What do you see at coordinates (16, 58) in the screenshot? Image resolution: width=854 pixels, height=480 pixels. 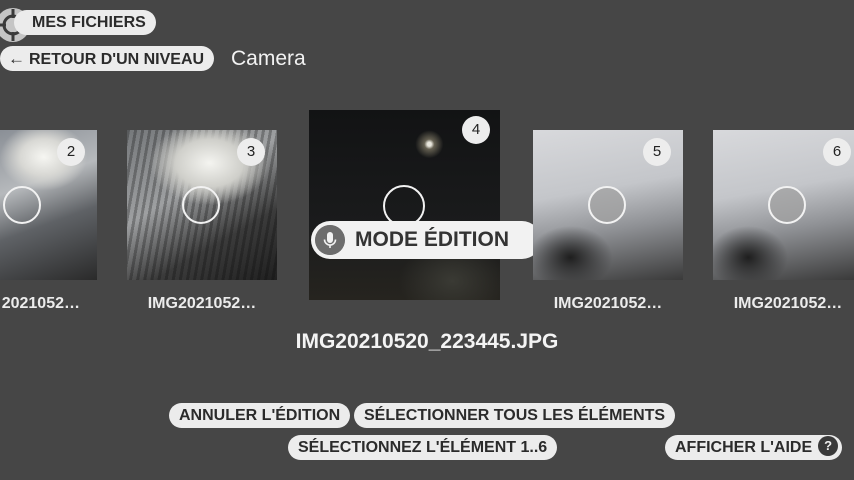 I see `arrow-left-icon: ←` at bounding box center [16, 58].